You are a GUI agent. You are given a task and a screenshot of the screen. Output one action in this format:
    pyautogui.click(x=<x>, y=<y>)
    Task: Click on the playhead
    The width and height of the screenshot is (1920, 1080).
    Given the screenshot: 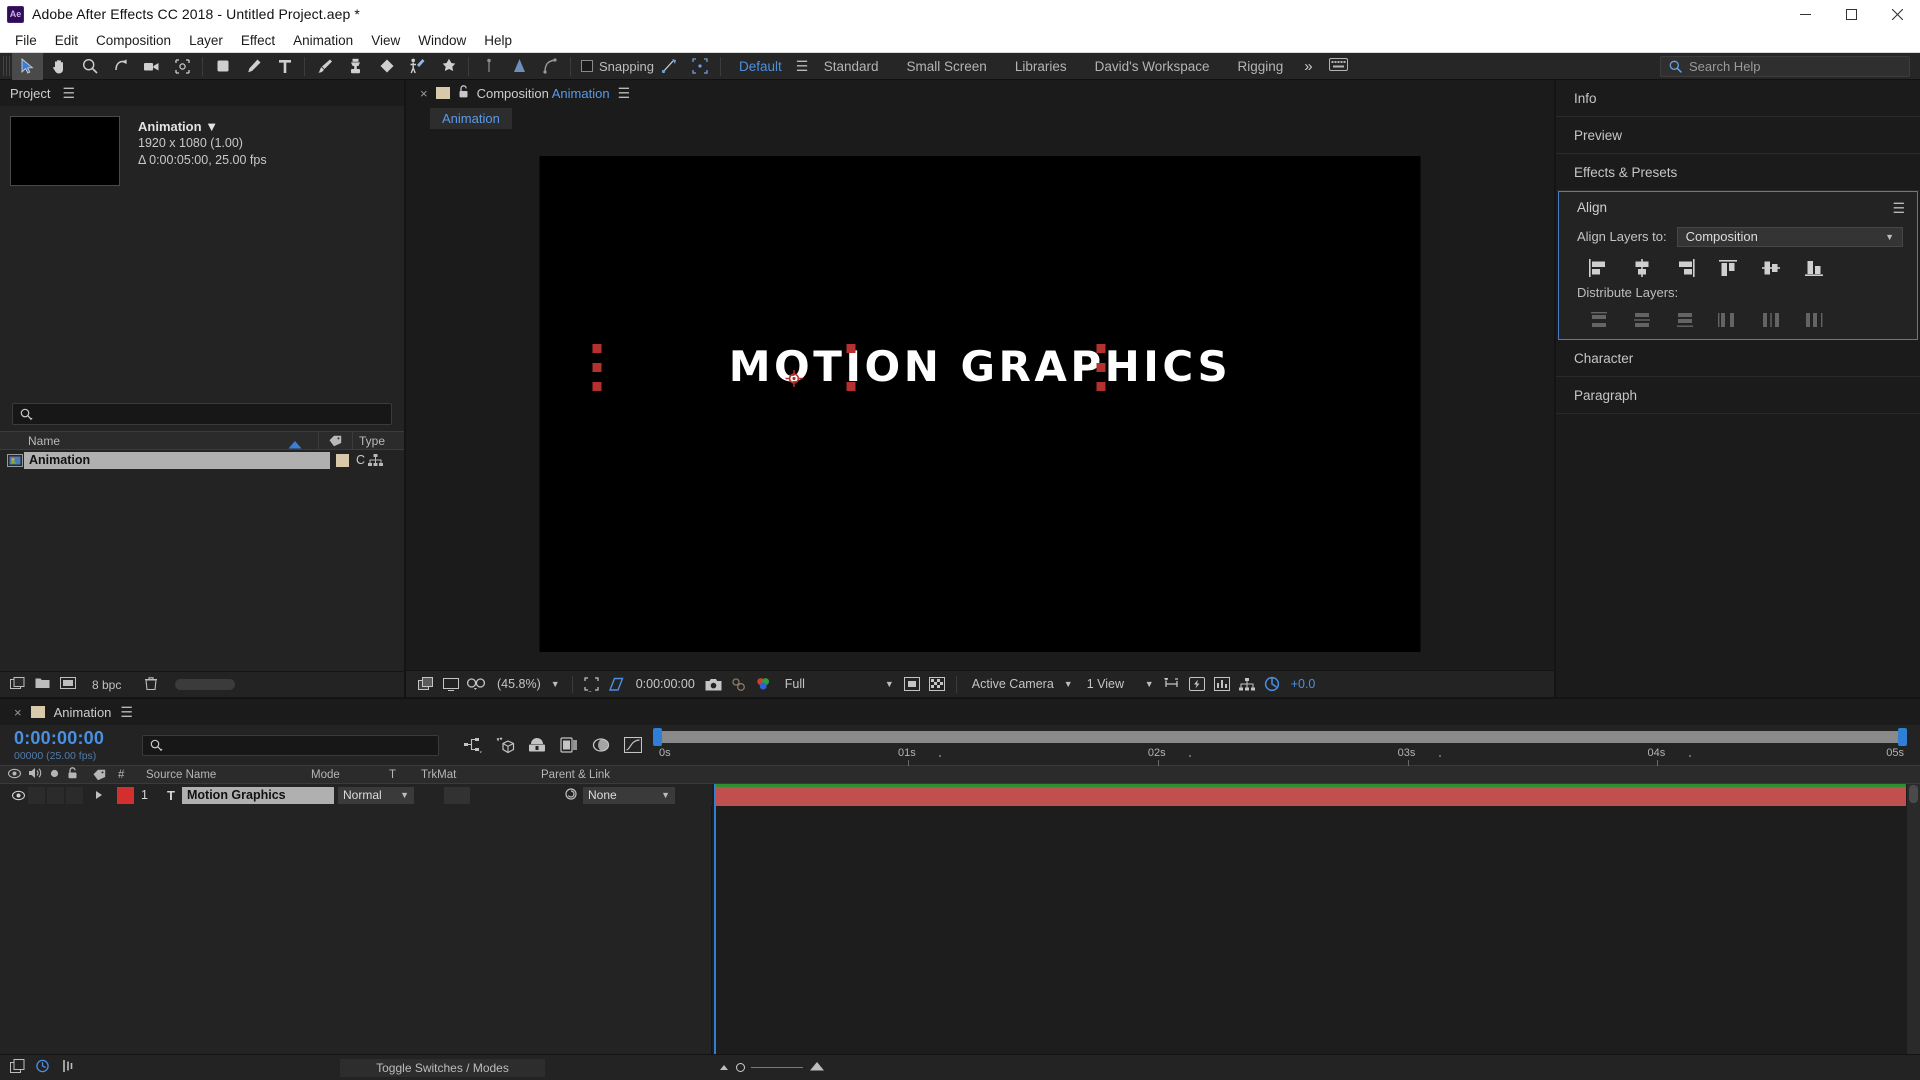 What is the action you would take?
    pyautogui.click(x=715, y=795)
    